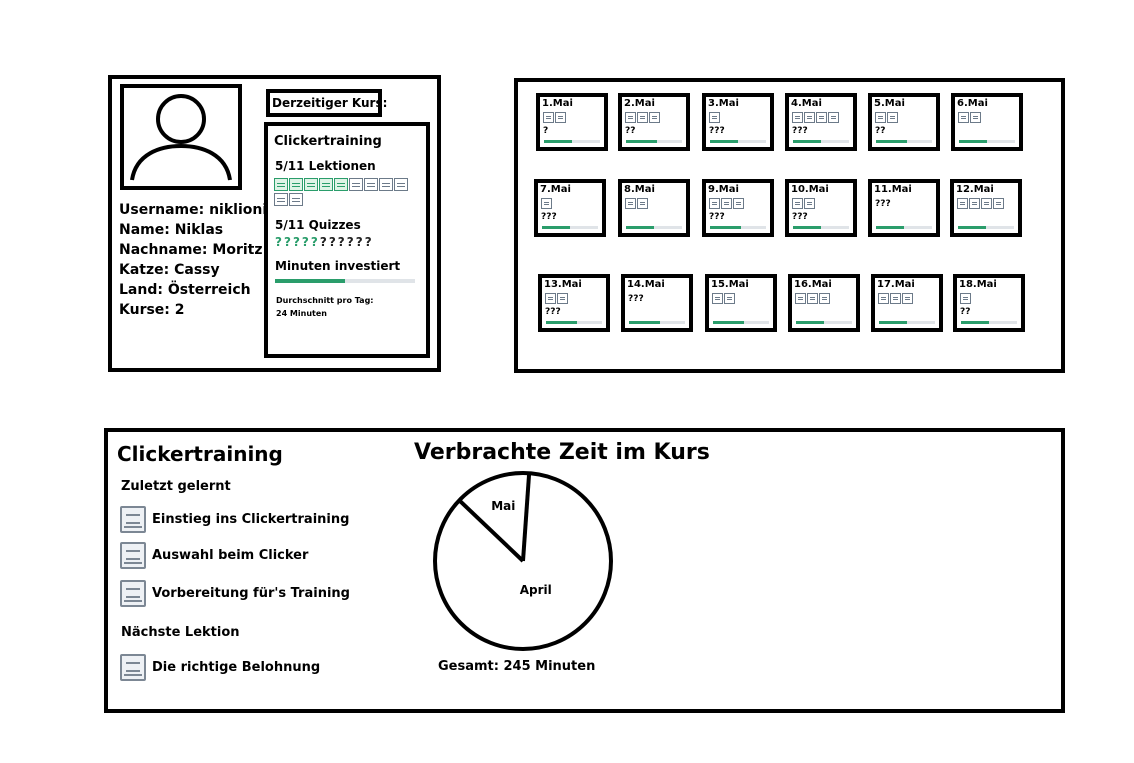 This screenshot has height=763, width=1134. Describe the element at coordinates (978, 284) in the screenshot. I see `day-label: 18.Mai` at that location.